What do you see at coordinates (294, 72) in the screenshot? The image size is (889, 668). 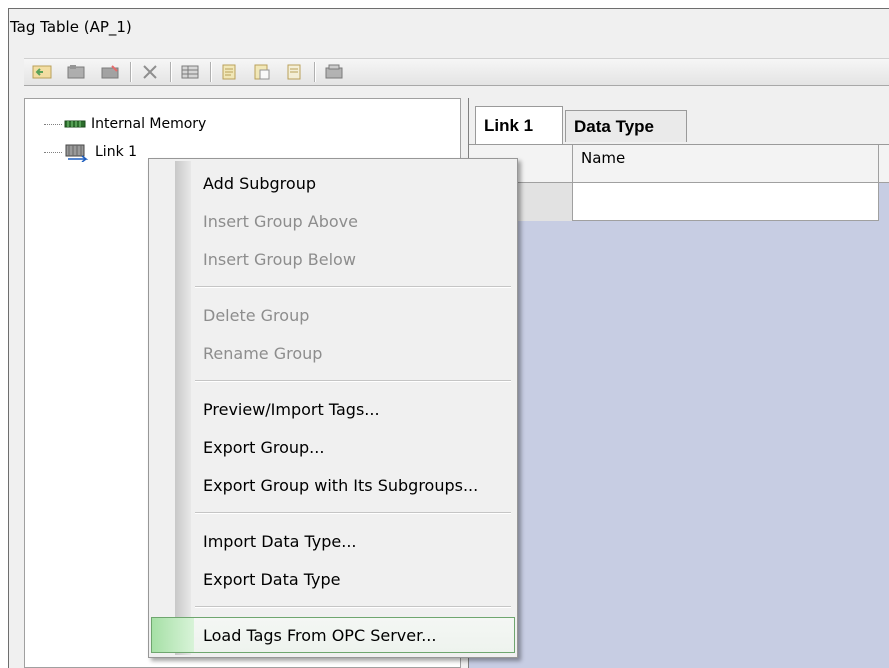 I see `page-icon` at bounding box center [294, 72].